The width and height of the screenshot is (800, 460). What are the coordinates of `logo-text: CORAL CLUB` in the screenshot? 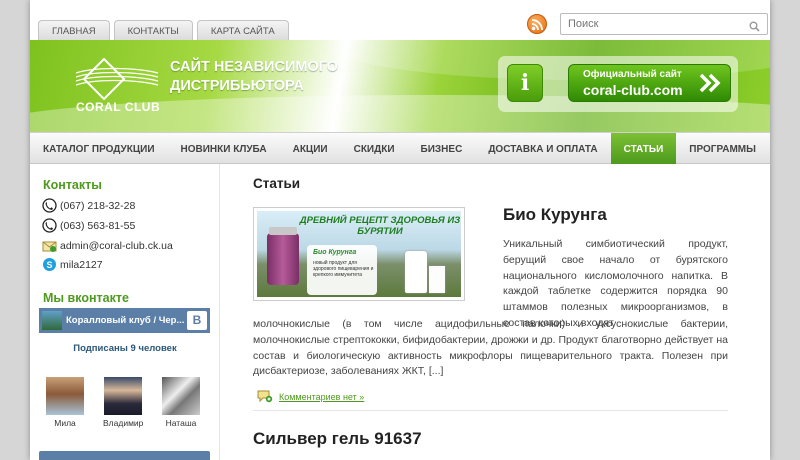 It's located at (118, 107).